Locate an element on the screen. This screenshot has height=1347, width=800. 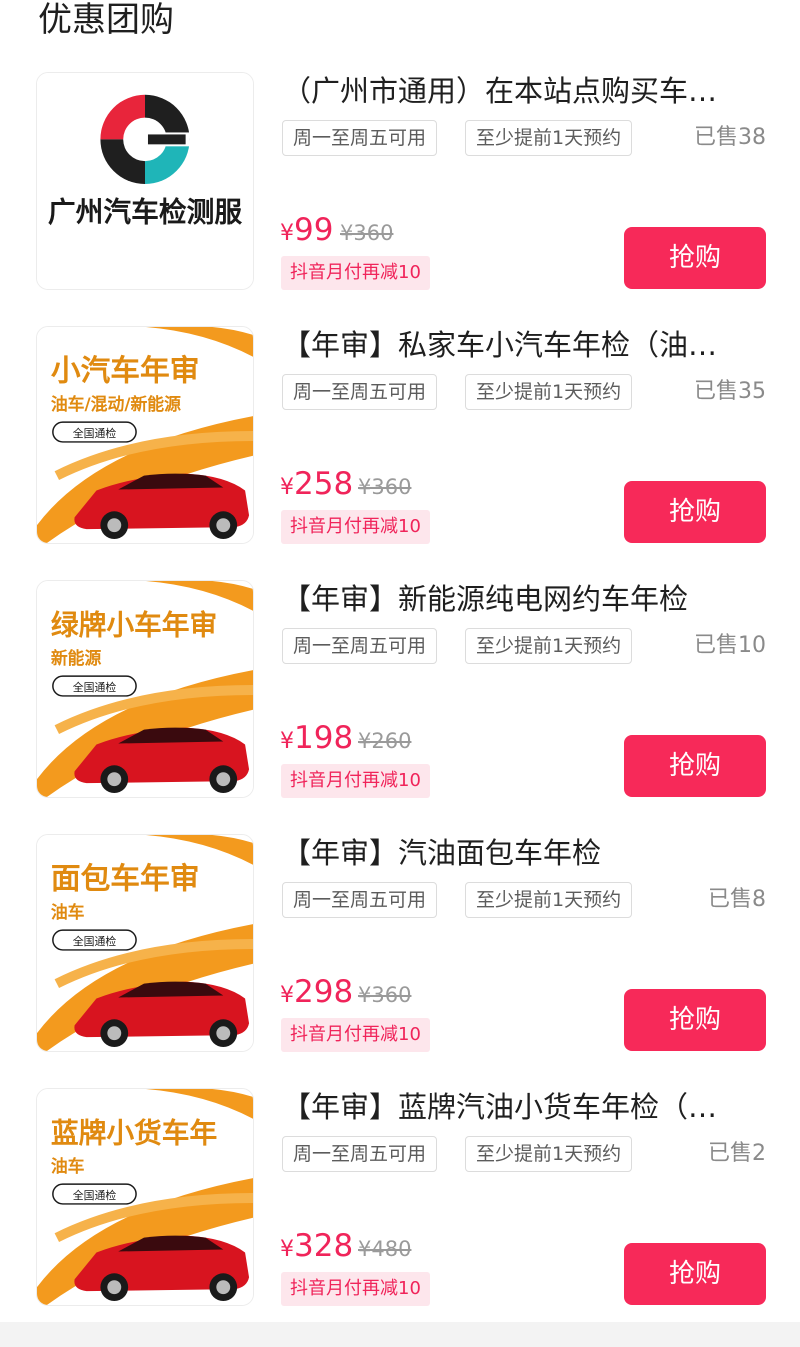
price-value: 298 is located at coordinates (324, 992).